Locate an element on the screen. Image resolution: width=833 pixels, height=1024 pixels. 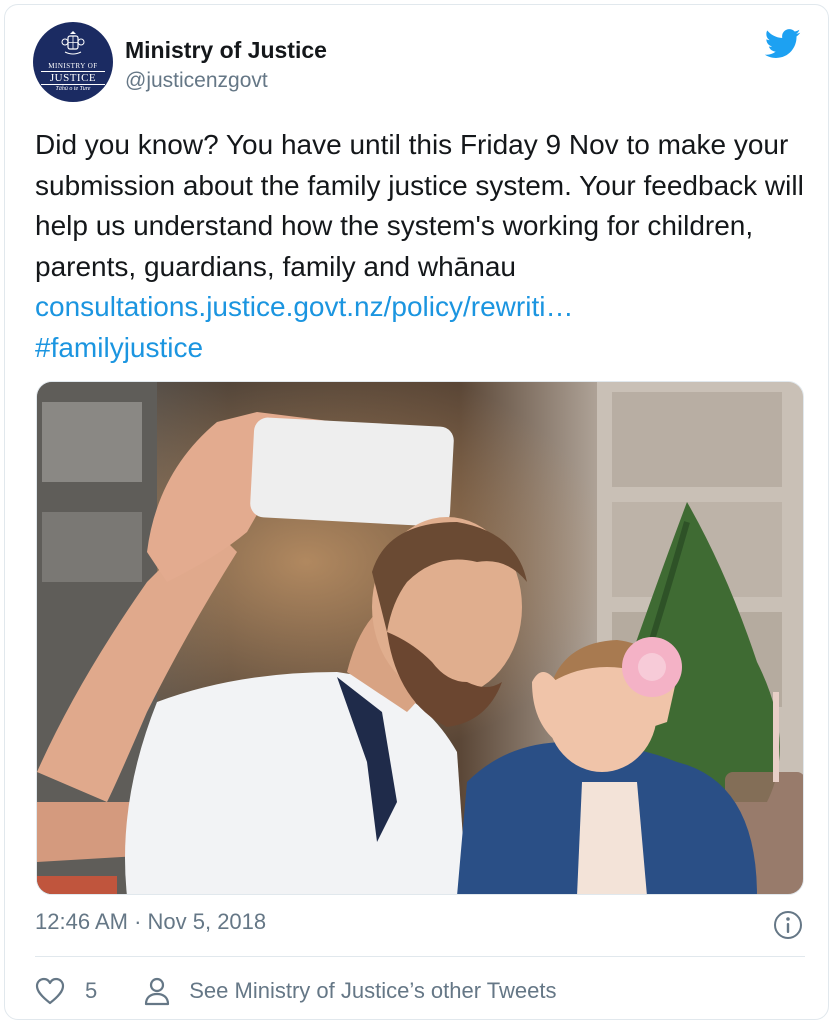
avatar-text-top: MINISTRY OF is located at coordinates (73, 66).